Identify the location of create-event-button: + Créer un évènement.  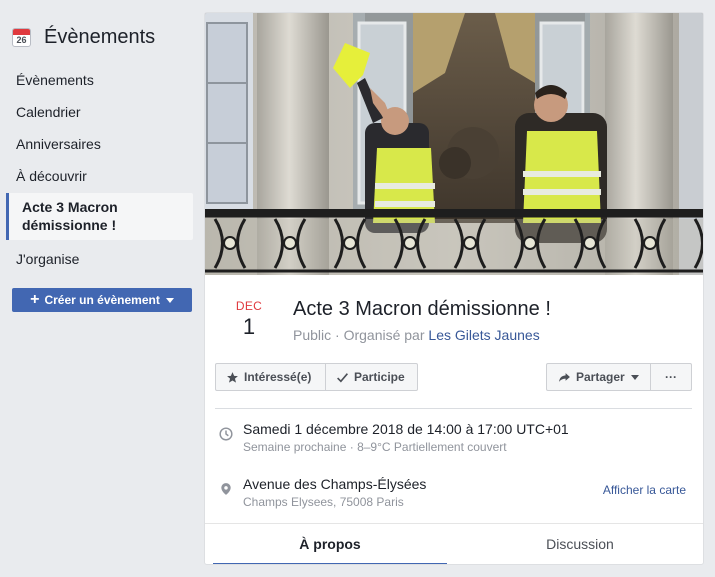
(102, 300).